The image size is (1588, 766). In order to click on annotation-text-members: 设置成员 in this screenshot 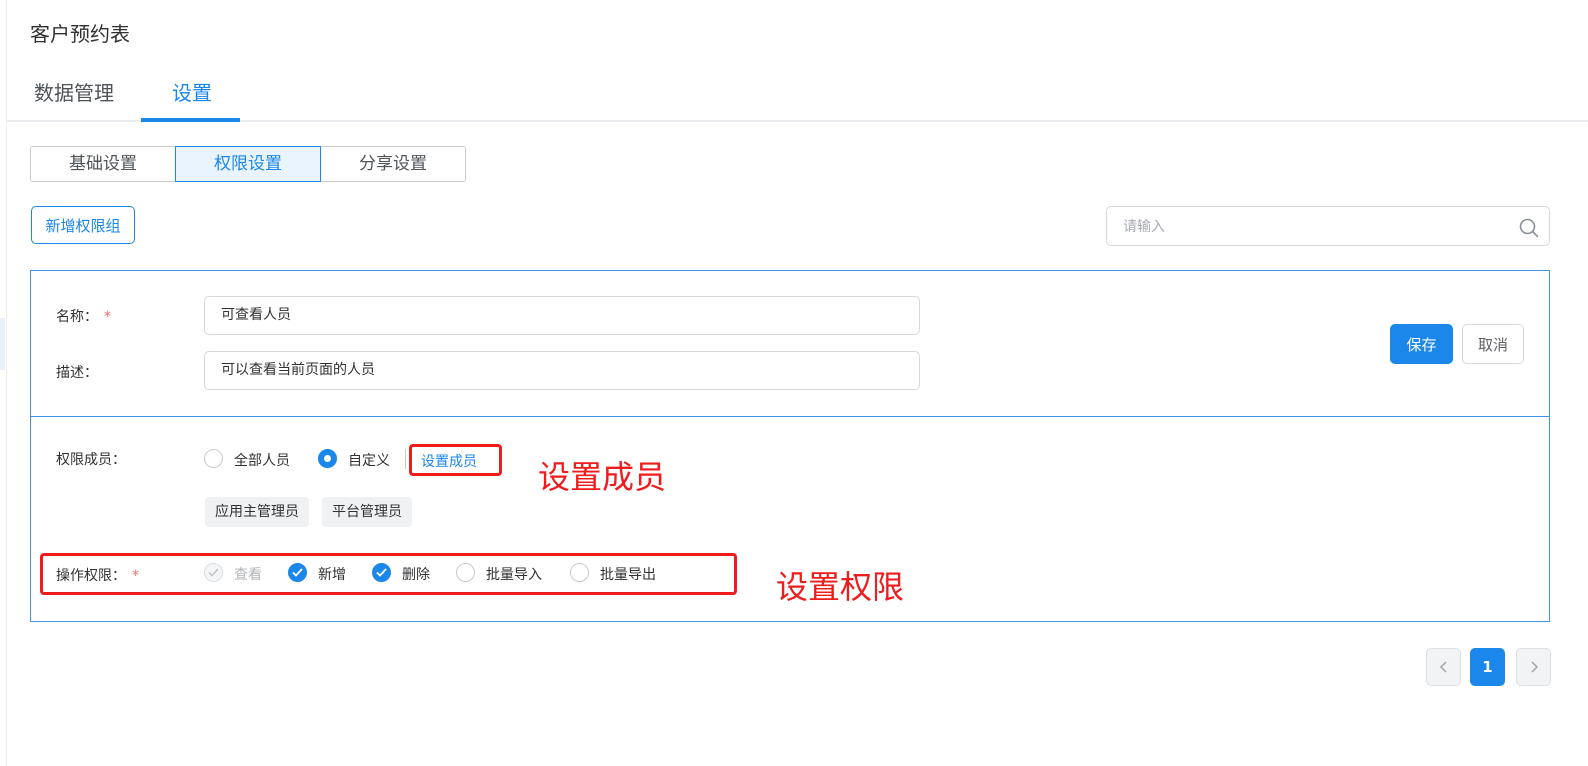, I will do `click(602, 477)`.